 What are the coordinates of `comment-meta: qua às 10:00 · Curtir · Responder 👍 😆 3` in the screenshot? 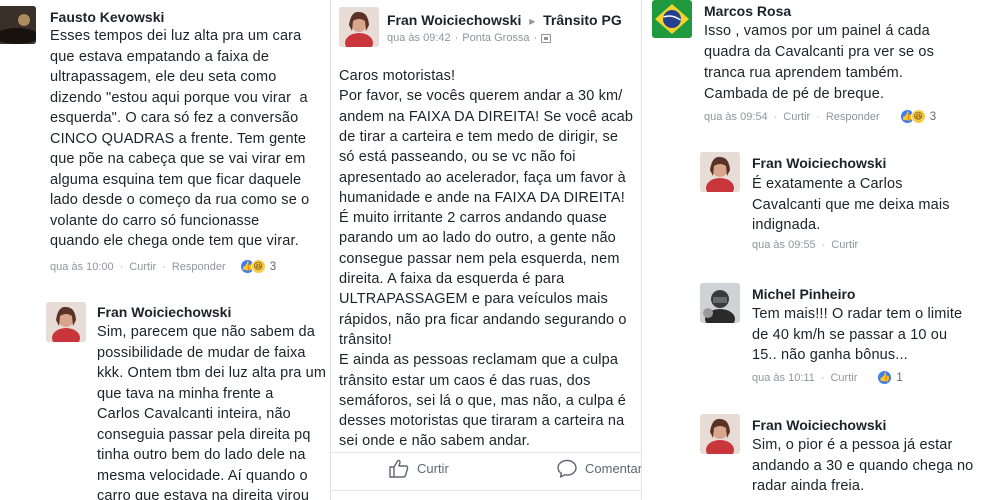 It's located at (163, 266).